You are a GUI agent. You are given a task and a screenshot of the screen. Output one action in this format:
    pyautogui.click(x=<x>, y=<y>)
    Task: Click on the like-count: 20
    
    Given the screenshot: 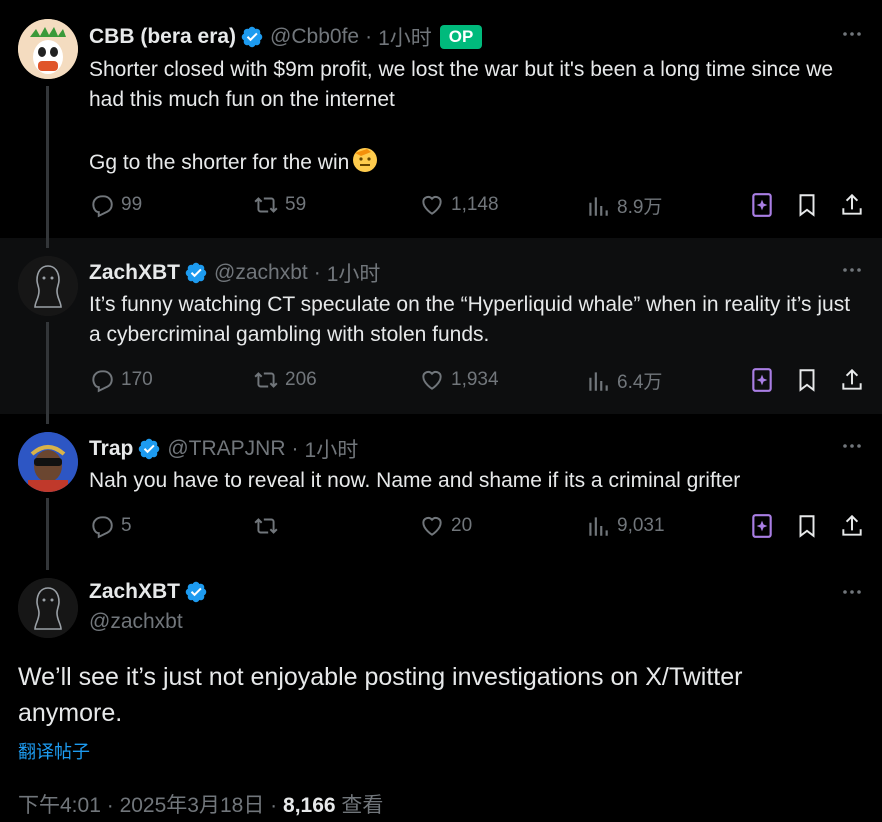 What is the action you would take?
    pyautogui.click(x=462, y=525)
    